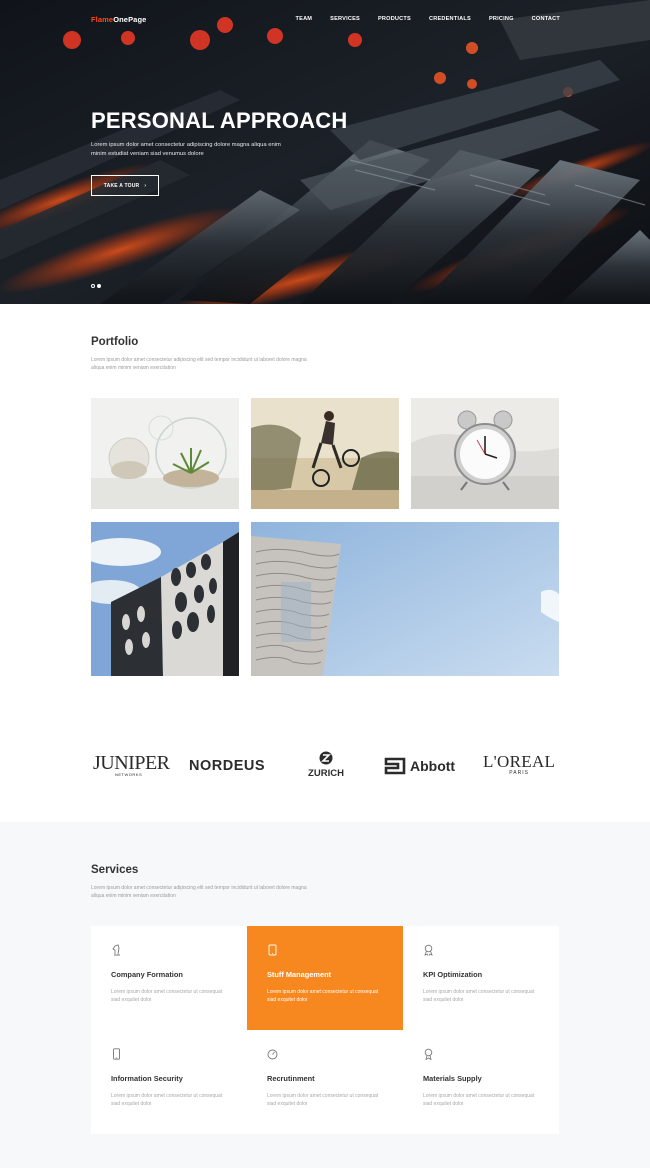  Describe the element at coordinates (115, 870) in the screenshot. I see `services-title: Services` at that location.